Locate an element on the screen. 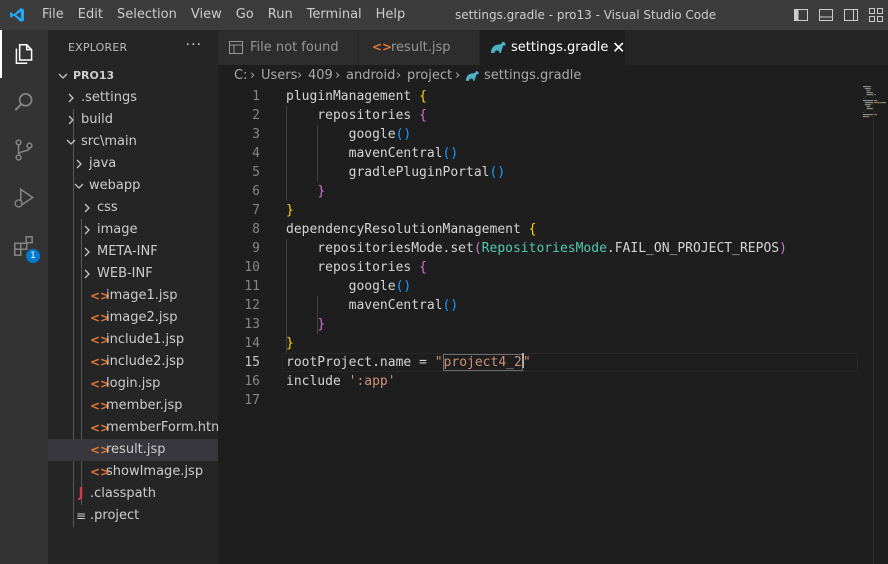  tree-item-label: META-INF is located at coordinates (127, 251).